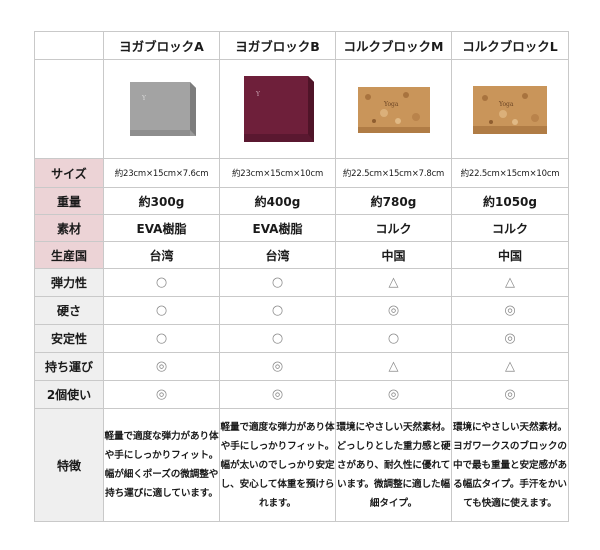  What do you see at coordinates (69, 338) in the screenshot?
I see `stability-label: 安定性` at bounding box center [69, 338].